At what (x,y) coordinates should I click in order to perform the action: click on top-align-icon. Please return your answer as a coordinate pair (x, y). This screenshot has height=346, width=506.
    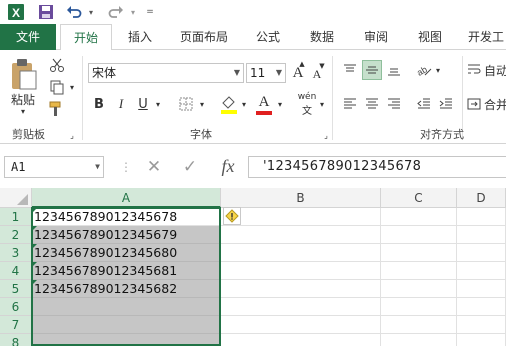
    Looking at the image, I should click on (350, 70).